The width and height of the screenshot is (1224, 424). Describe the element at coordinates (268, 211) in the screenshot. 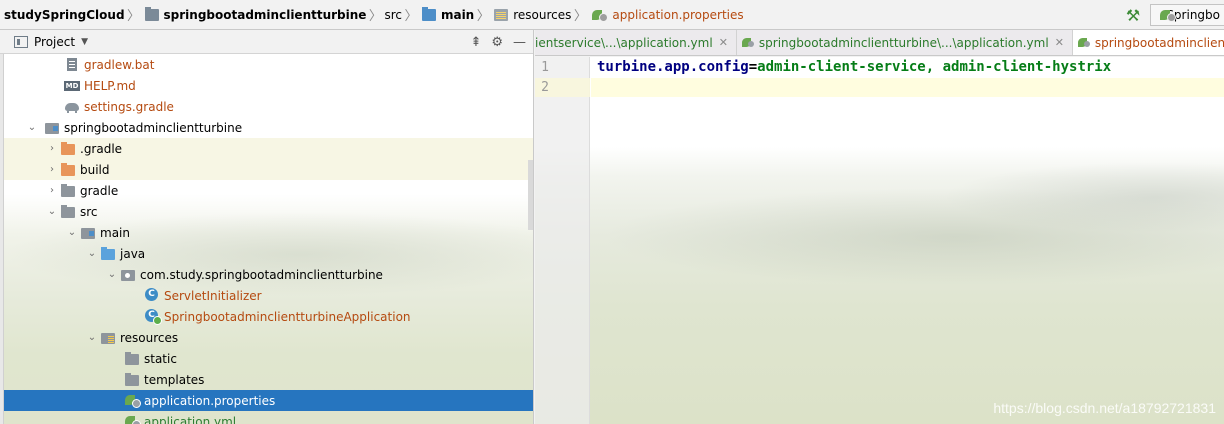

I see `tree-item-src: ⌄ src` at that location.